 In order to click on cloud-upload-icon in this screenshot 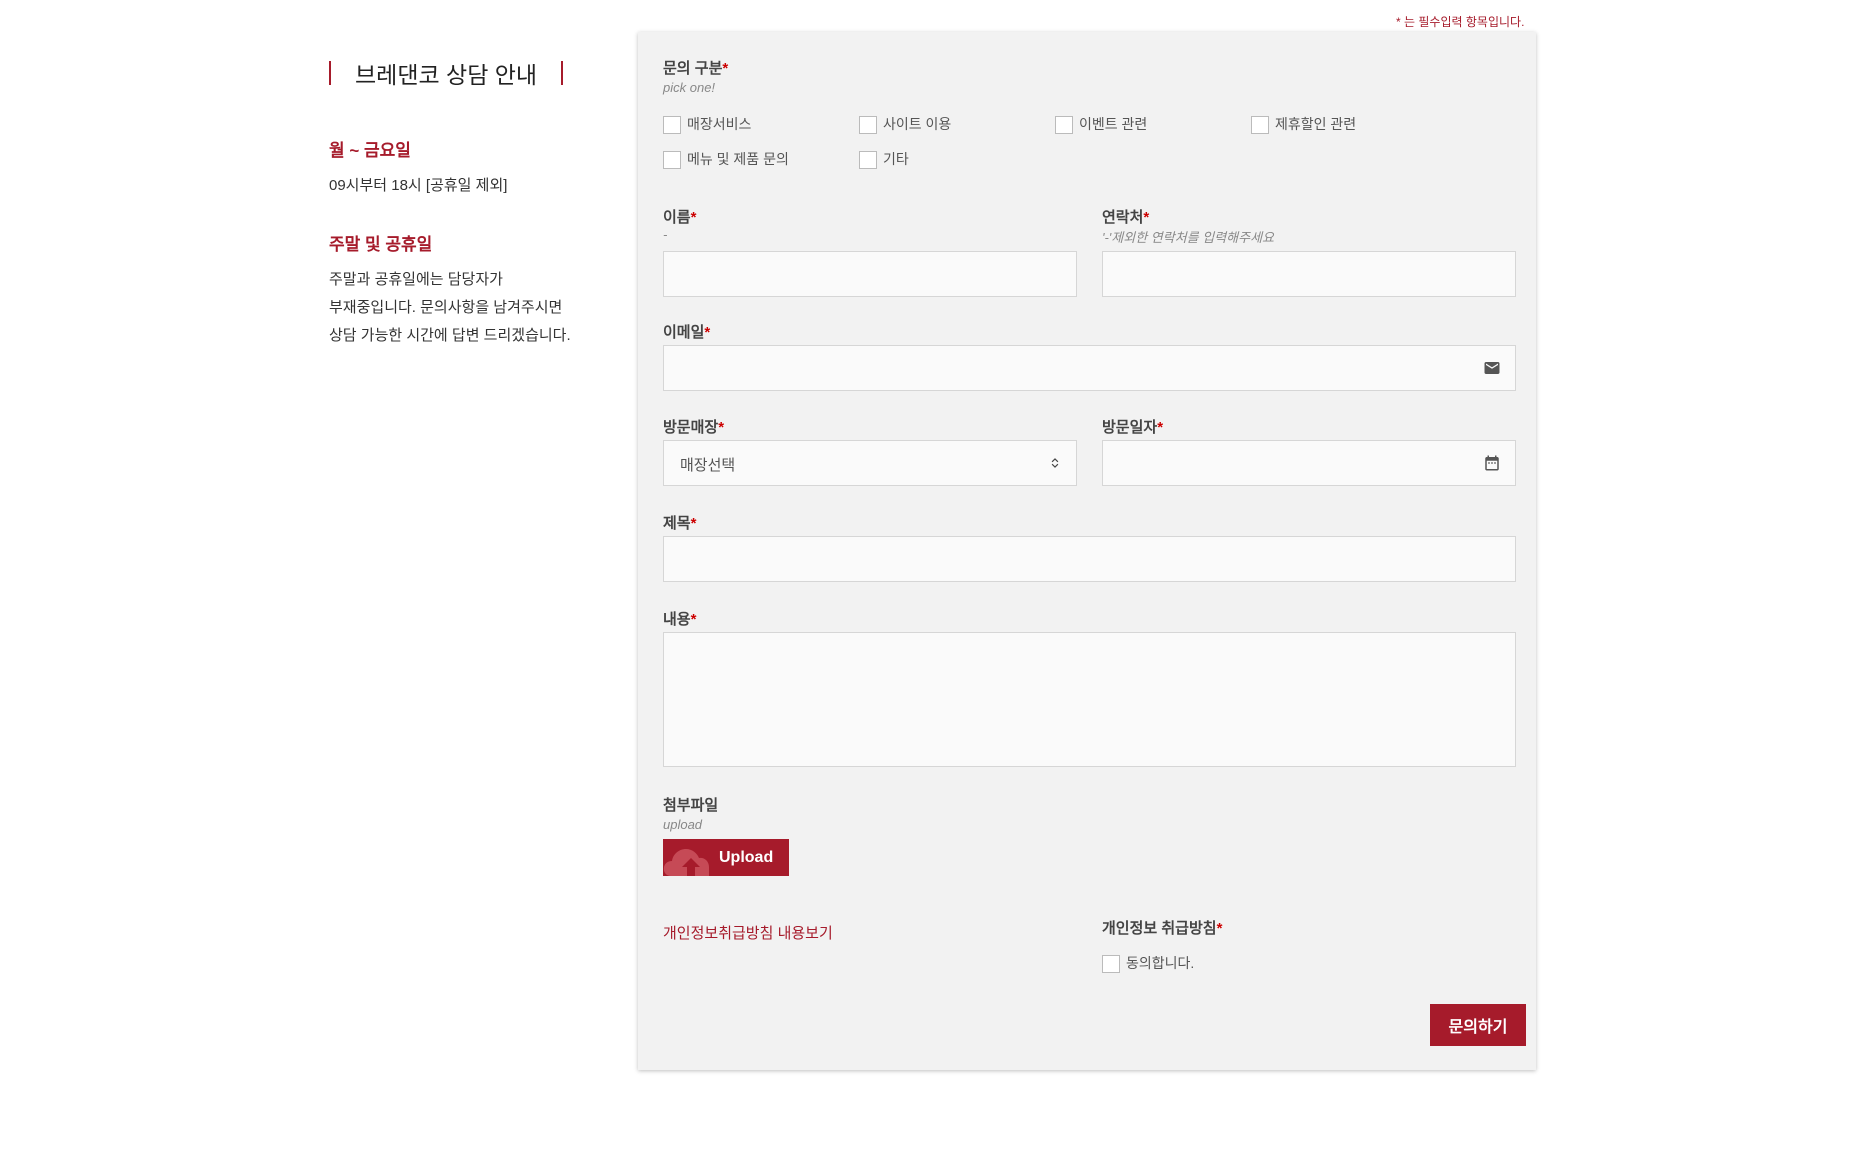, I will do `click(691, 857)`.